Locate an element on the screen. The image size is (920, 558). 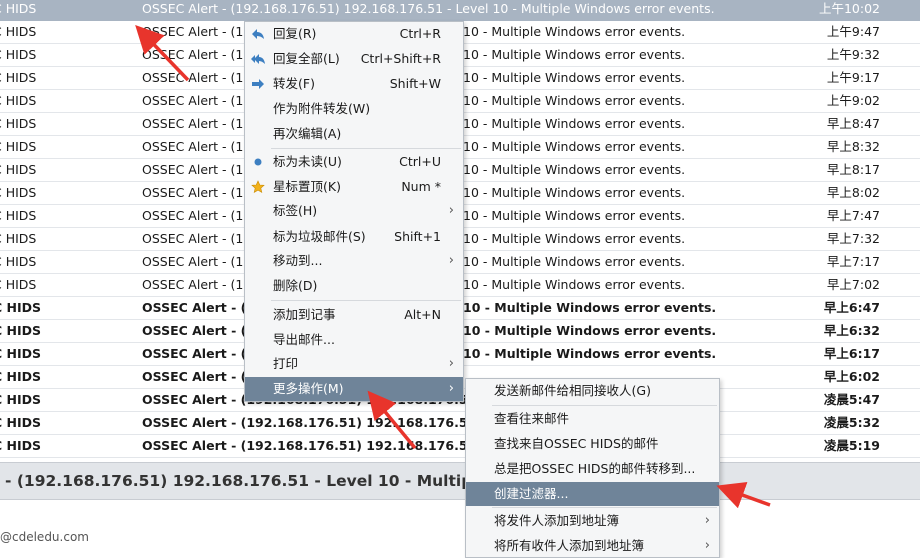
menu-item-context_menu-1: 回复全部(L) Ctrl+Shift+R is located at coordinates (354, 59).